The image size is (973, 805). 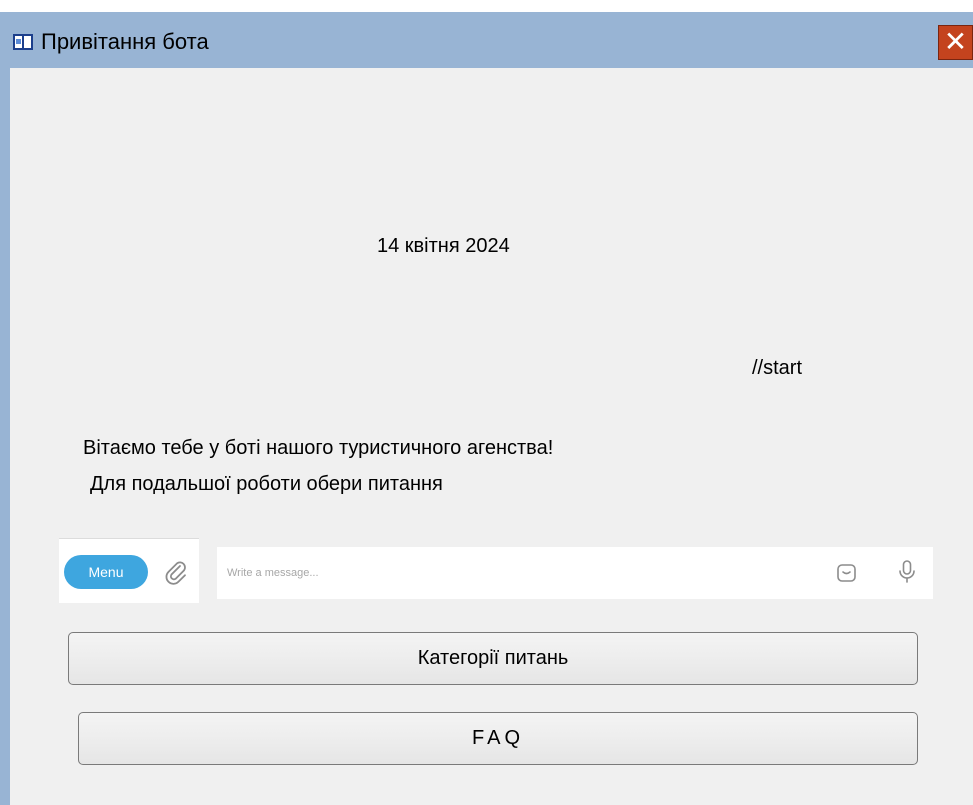 I want to click on chat-date: 14 квітня 2024, so click(x=443, y=246).